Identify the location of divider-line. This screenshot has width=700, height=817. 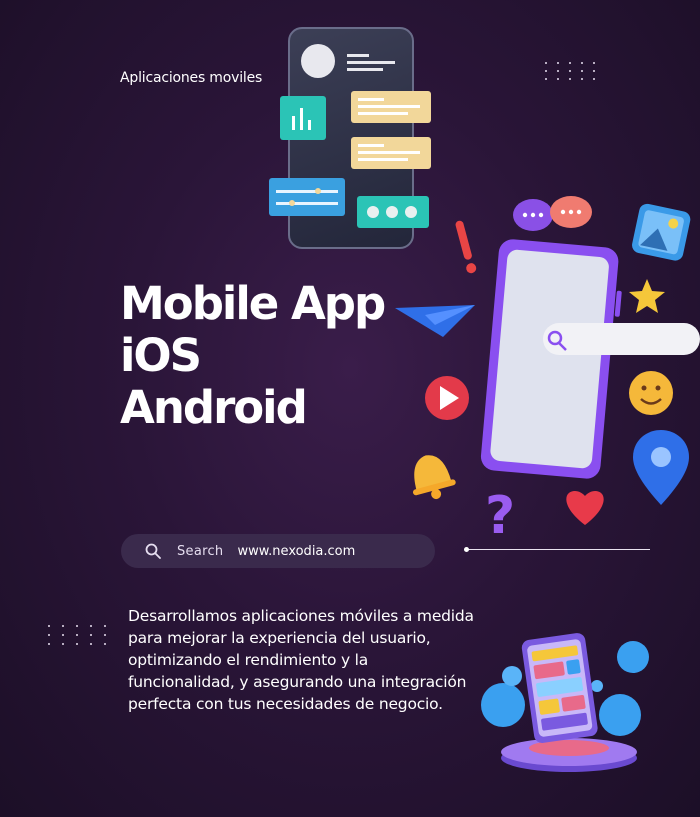
(557, 549).